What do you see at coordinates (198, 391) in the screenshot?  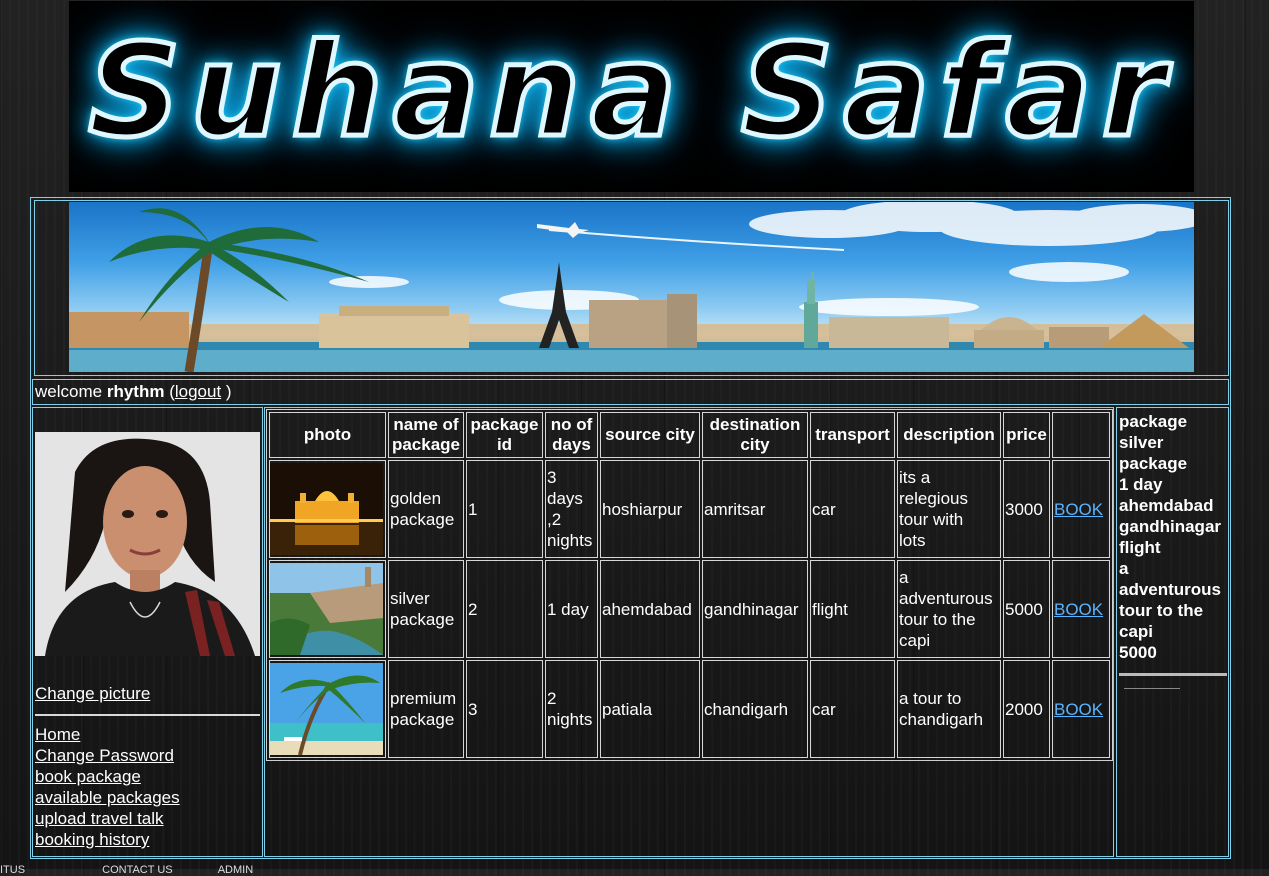 I see `logout-link: logout` at bounding box center [198, 391].